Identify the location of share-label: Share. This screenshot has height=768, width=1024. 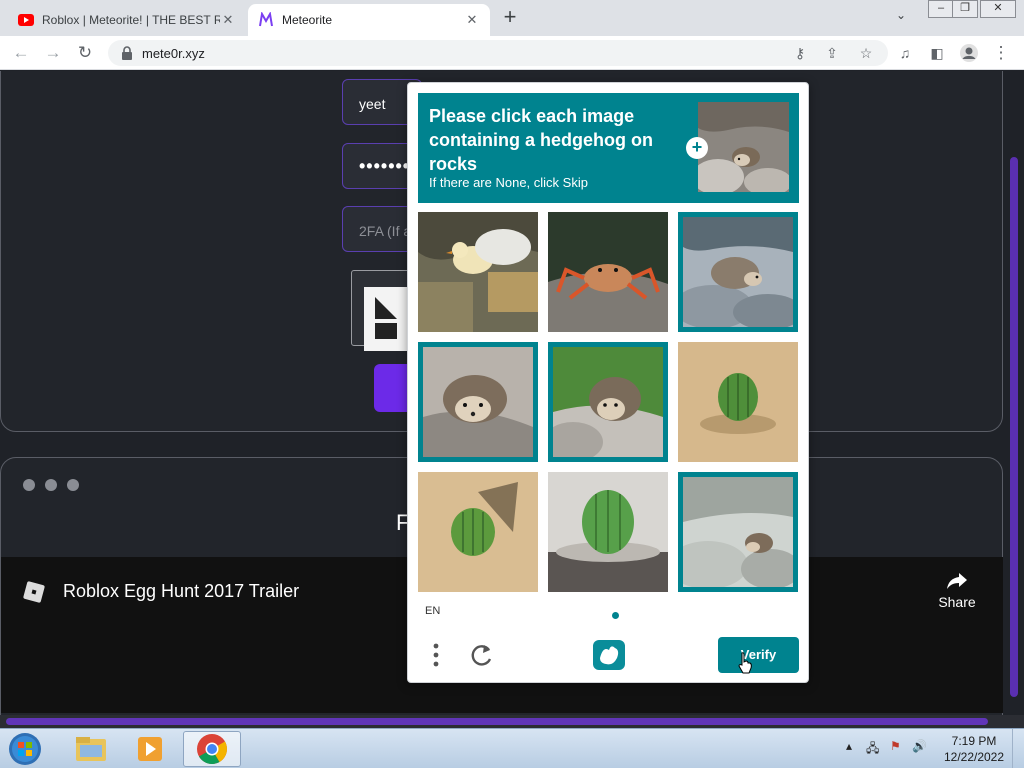
(957, 602).